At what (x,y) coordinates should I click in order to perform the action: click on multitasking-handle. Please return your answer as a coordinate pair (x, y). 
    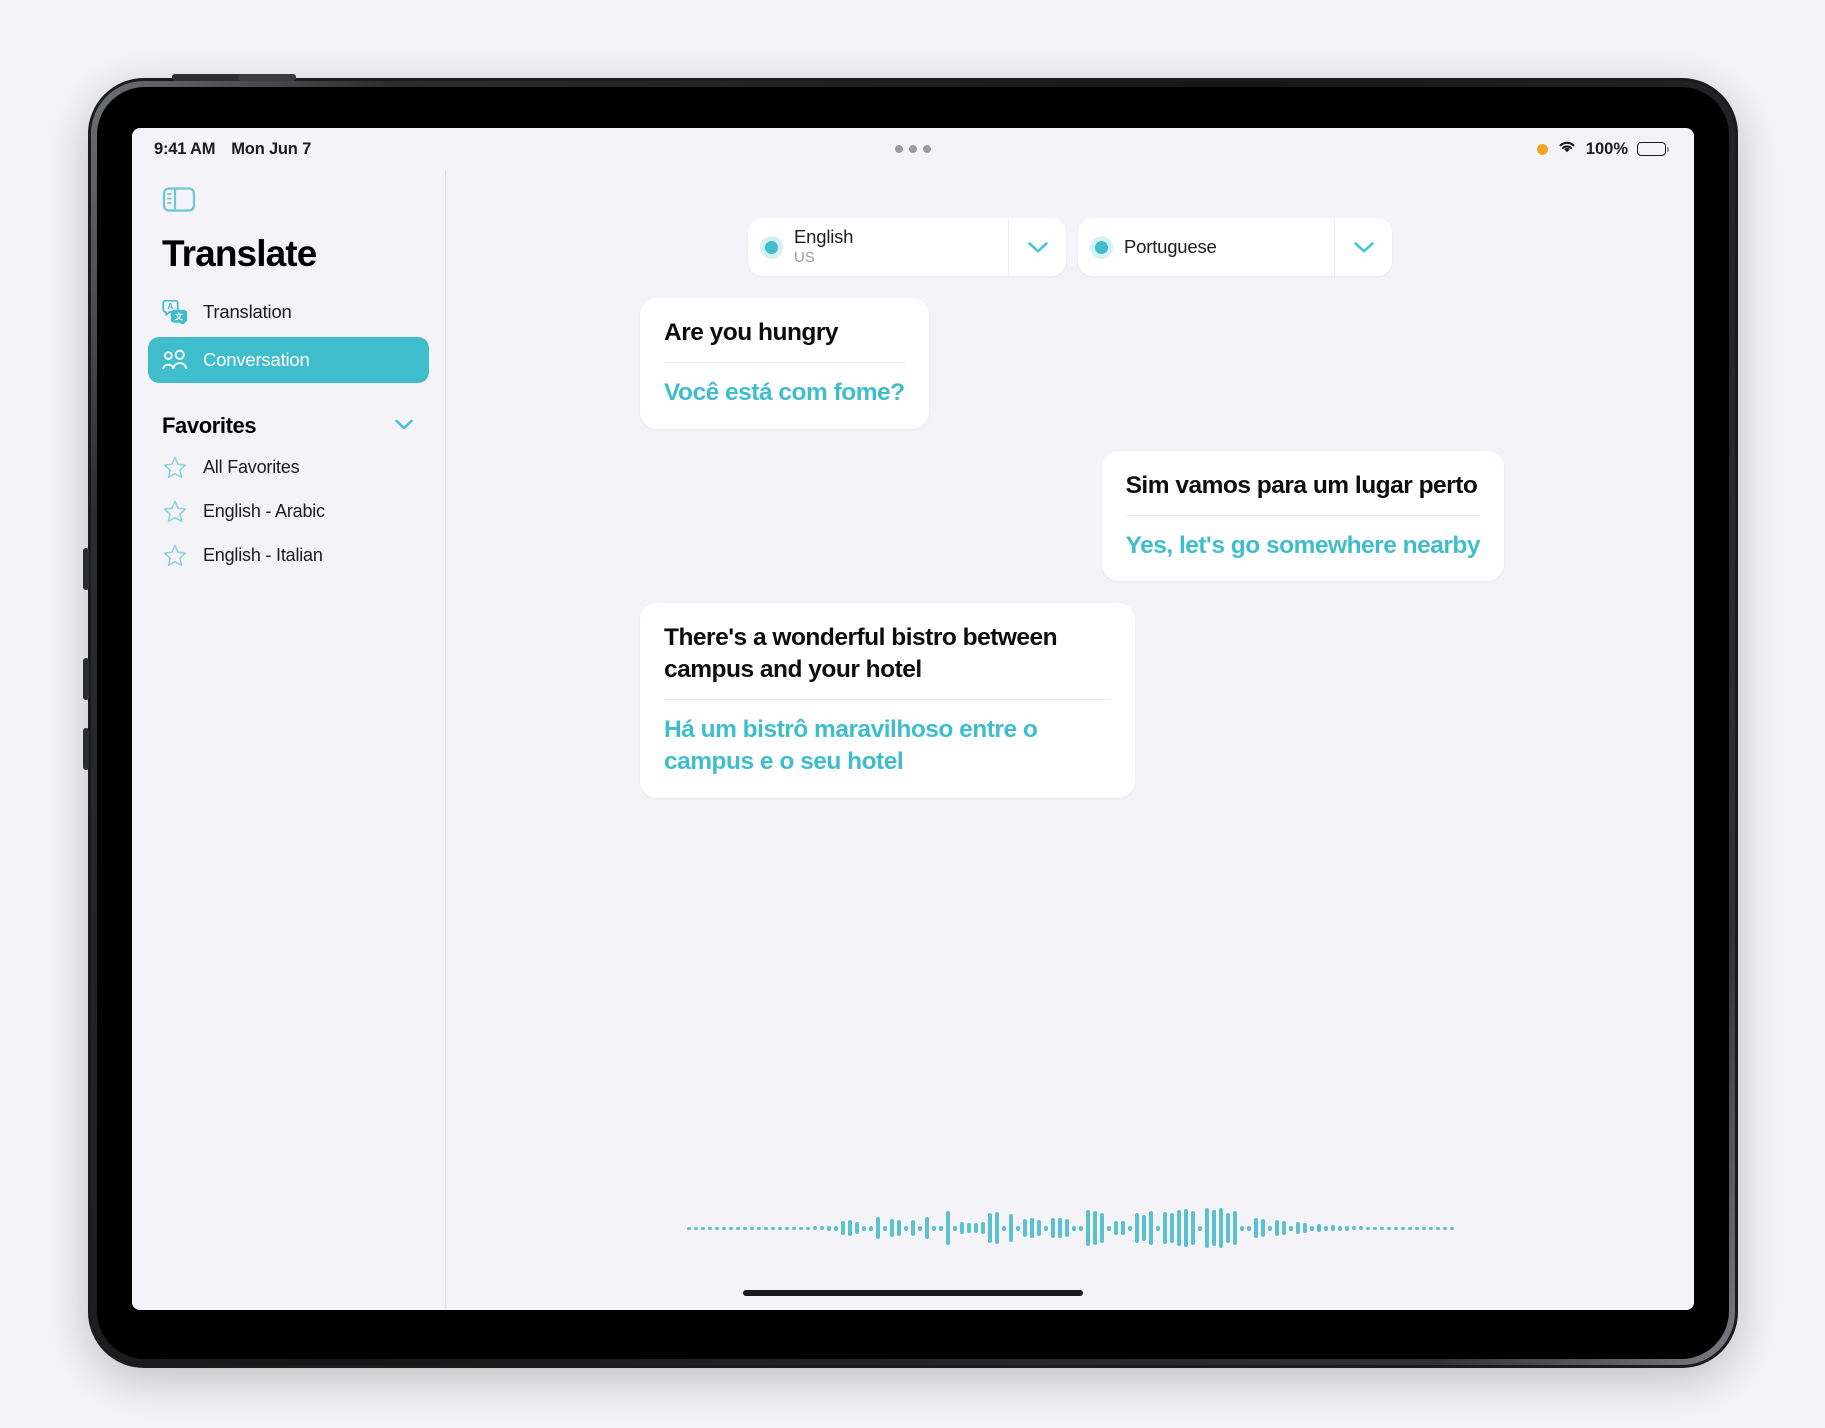
    Looking at the image, I should click on (913, 149).